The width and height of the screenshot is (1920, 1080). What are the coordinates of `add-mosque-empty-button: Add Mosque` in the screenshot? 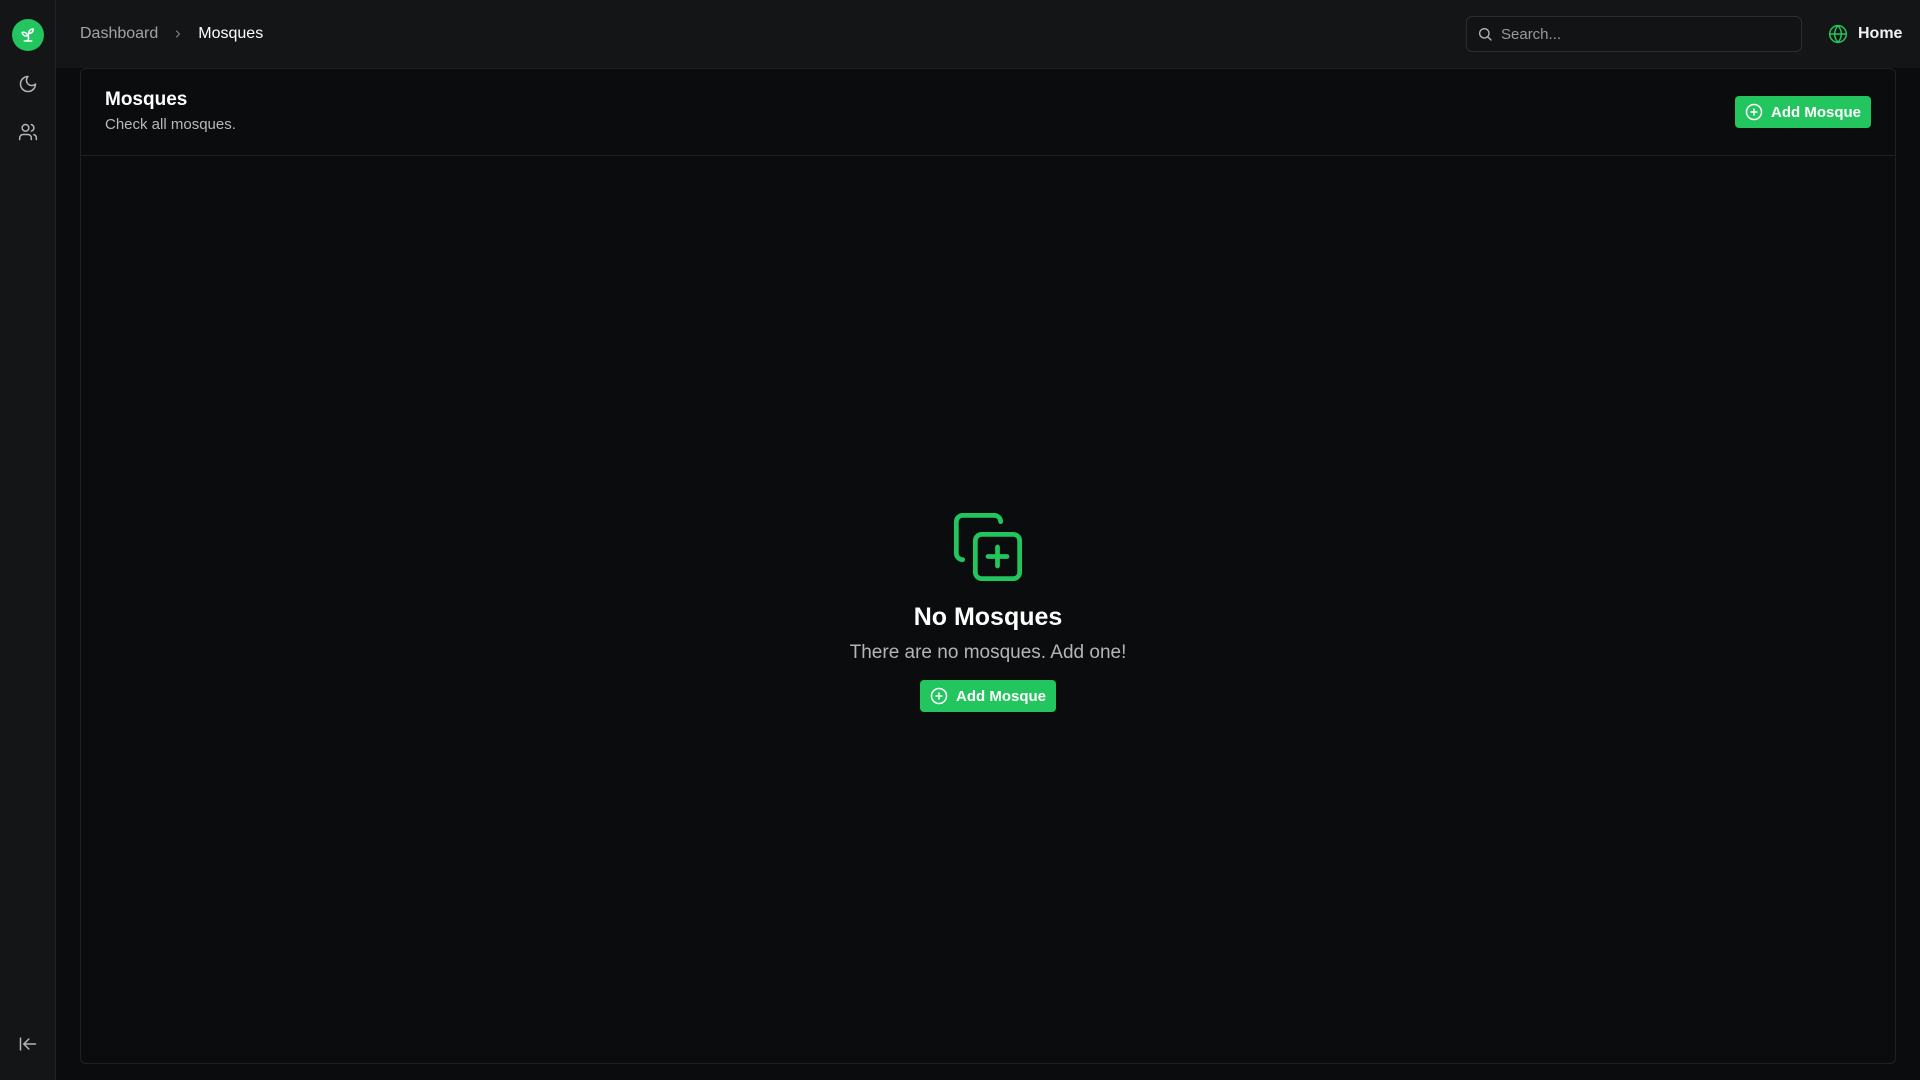 It's located at (988, 696).